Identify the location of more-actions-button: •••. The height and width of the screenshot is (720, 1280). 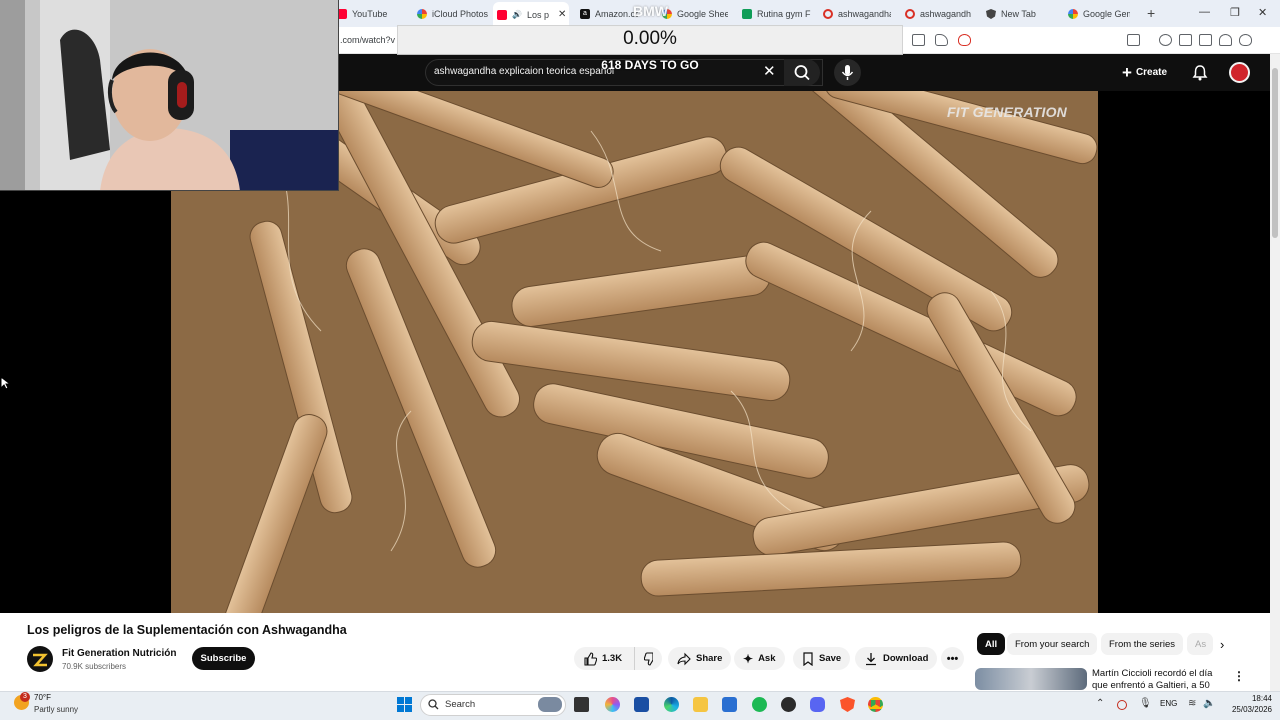
(952, 658).